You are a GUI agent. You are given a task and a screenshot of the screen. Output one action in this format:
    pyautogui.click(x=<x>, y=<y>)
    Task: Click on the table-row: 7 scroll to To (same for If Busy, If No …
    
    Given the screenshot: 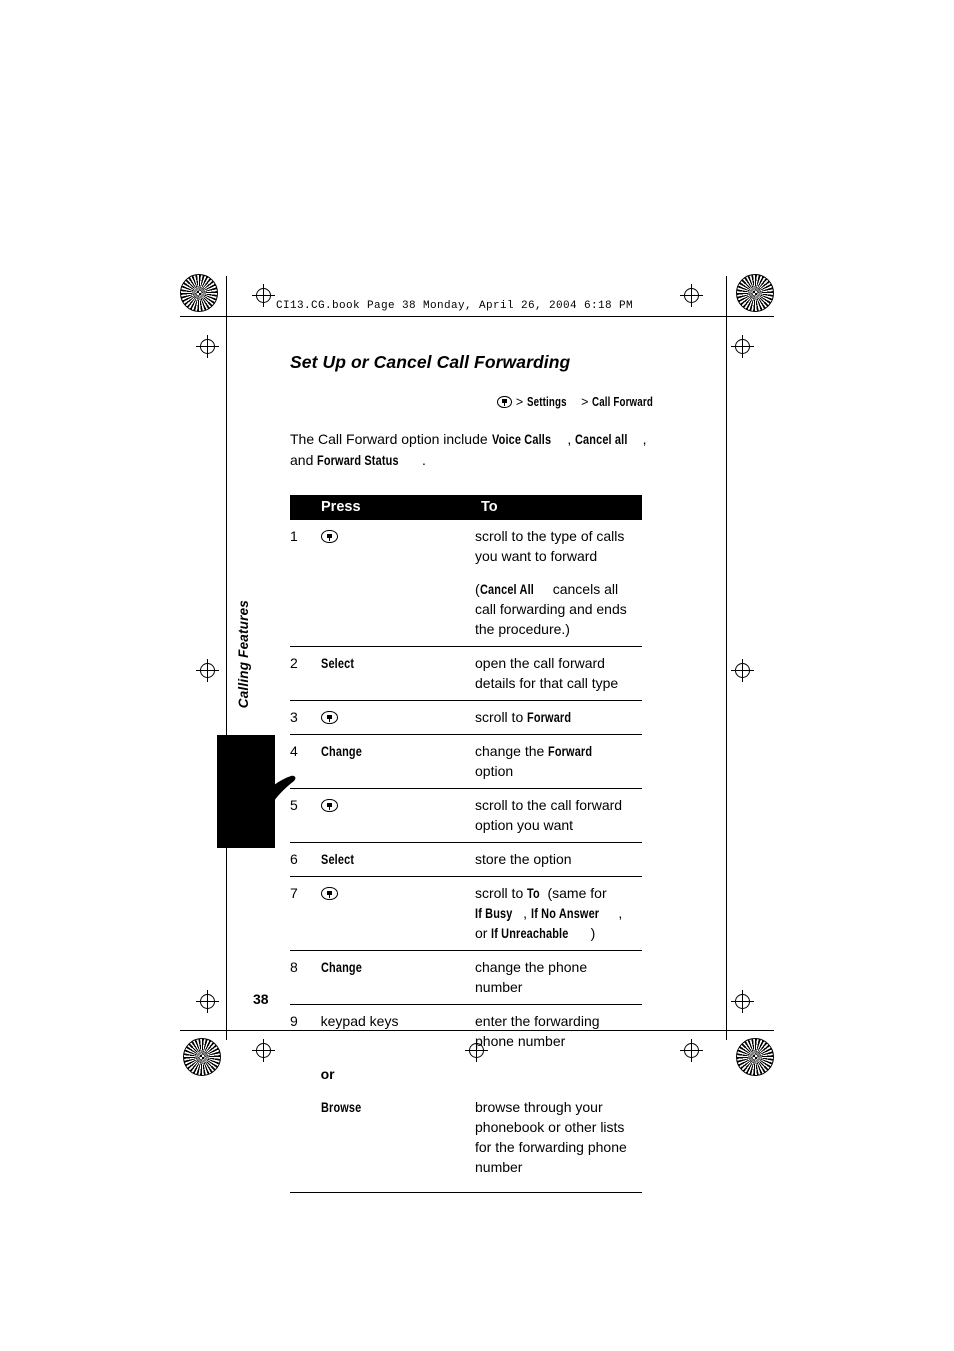 What is the action you would take?
    pyautogui.click(x=466, y=913)
    